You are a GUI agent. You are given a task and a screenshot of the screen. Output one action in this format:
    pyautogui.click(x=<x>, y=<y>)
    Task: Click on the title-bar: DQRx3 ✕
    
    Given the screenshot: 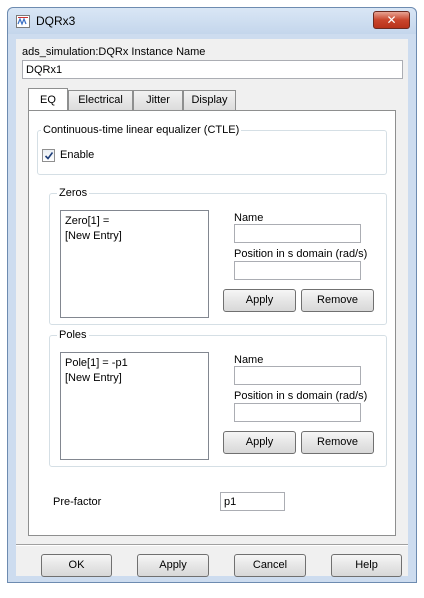 What is the action you would take?
    pyautogui.click(x=212, y=21)
    